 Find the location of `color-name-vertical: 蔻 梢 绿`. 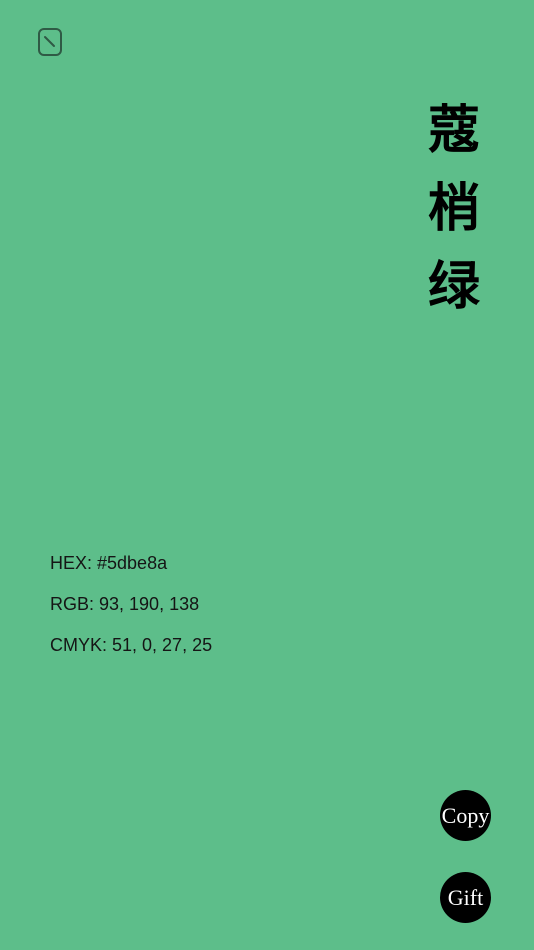

color-name-vertical: 蔻 梢 绿 is located at coordinates (454, 209).